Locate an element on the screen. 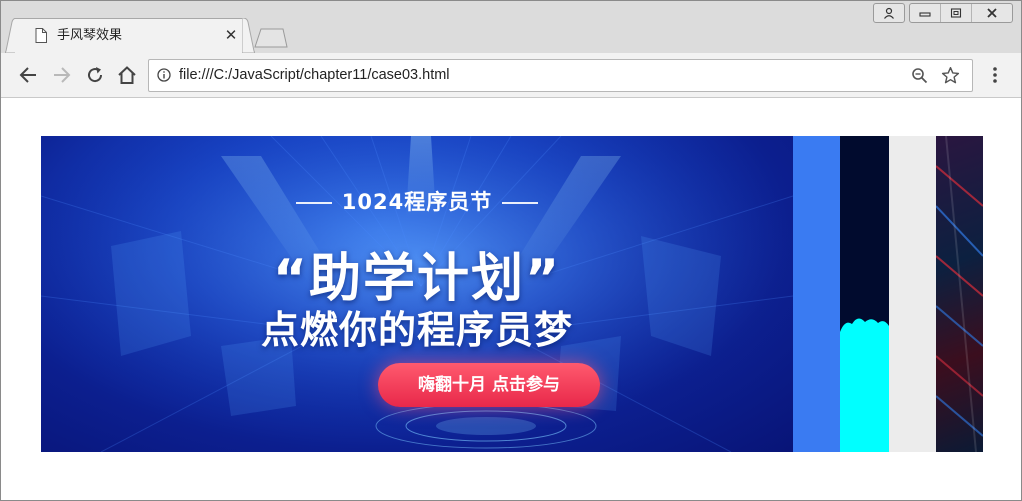  restore-icon is located at coordinates (955, 13).